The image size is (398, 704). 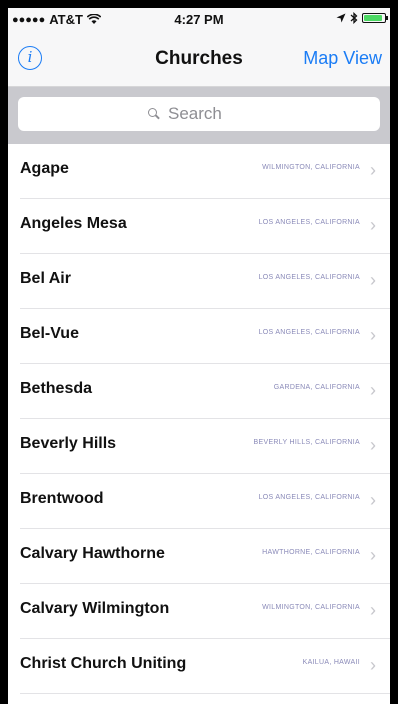 I want to click on list-item: Christ Church Uniting KAILUA, HAWAII ›, so click(x=205, y=666).